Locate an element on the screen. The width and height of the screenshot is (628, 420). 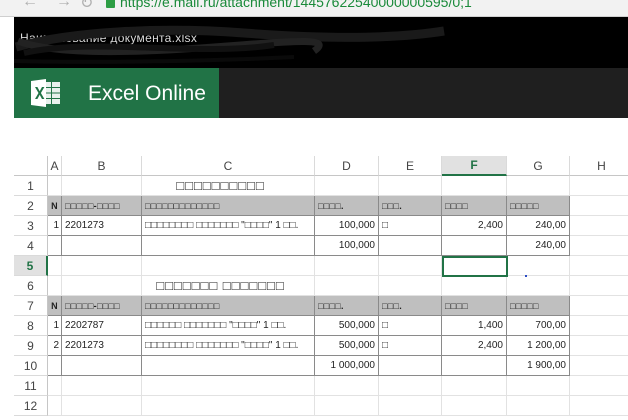
row-header-5: 5 is located at coordinates (31, 266).